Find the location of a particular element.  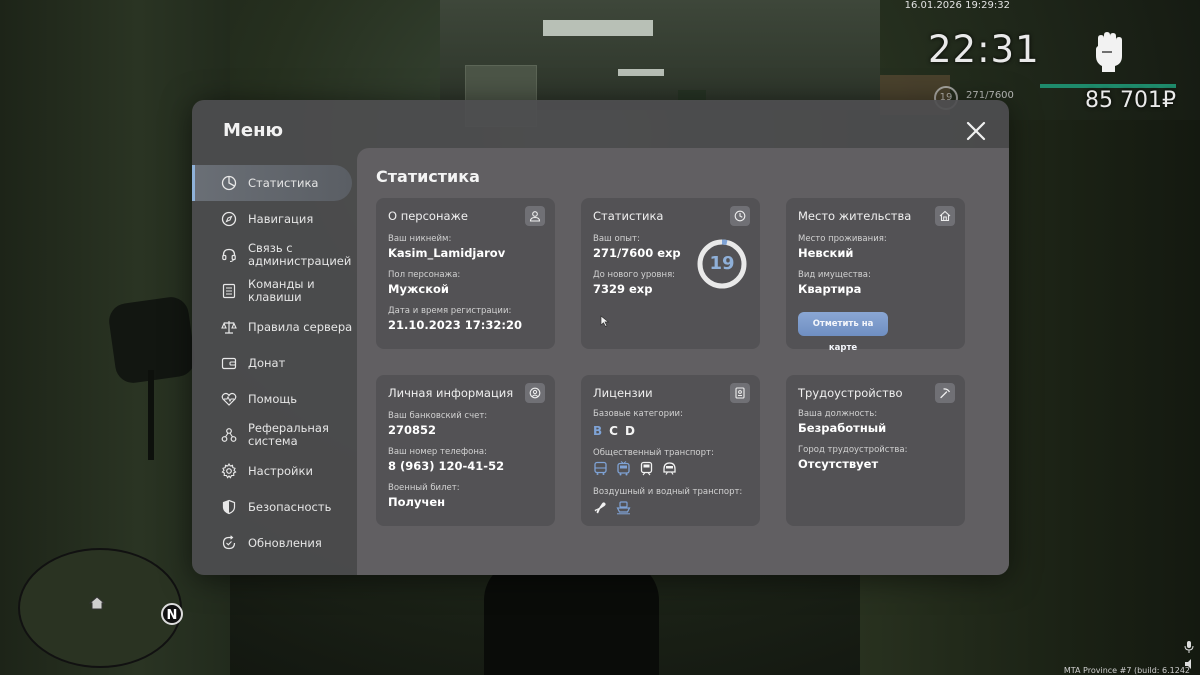

field-label: Пол персонажа: is located at coordinates (424, 275).